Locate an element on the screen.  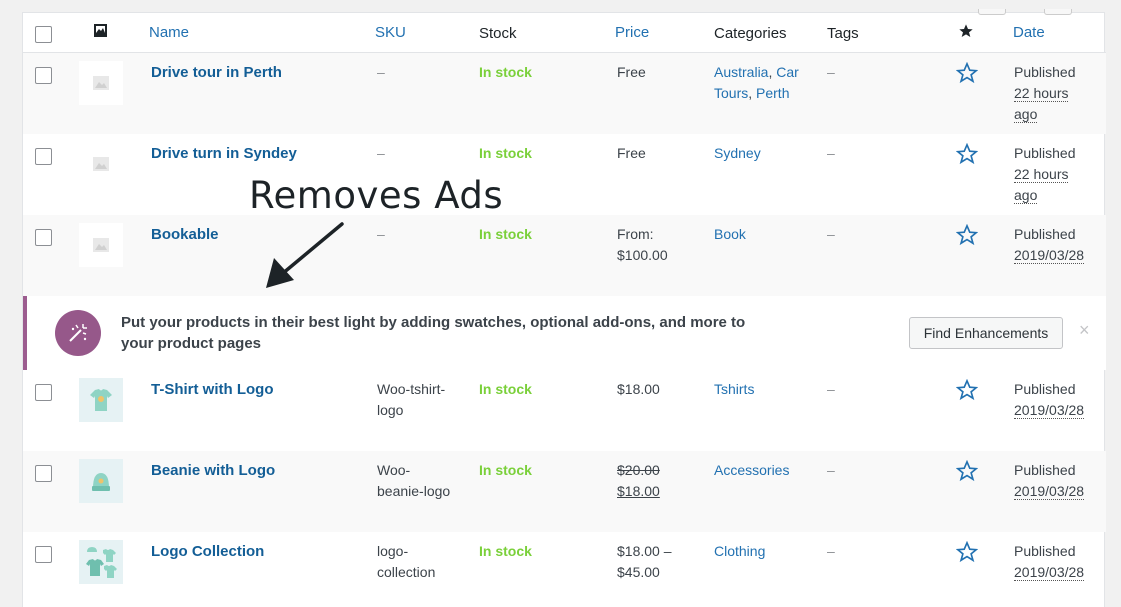
price-range-min: $18.00 – is located at coordinates (644, 551).